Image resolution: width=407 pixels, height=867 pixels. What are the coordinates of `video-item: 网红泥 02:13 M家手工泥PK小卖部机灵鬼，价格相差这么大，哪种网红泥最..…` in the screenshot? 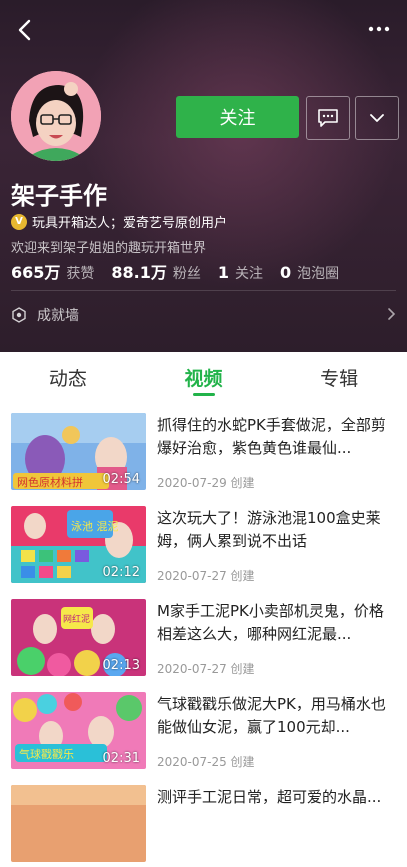 It's located at (203, 634).